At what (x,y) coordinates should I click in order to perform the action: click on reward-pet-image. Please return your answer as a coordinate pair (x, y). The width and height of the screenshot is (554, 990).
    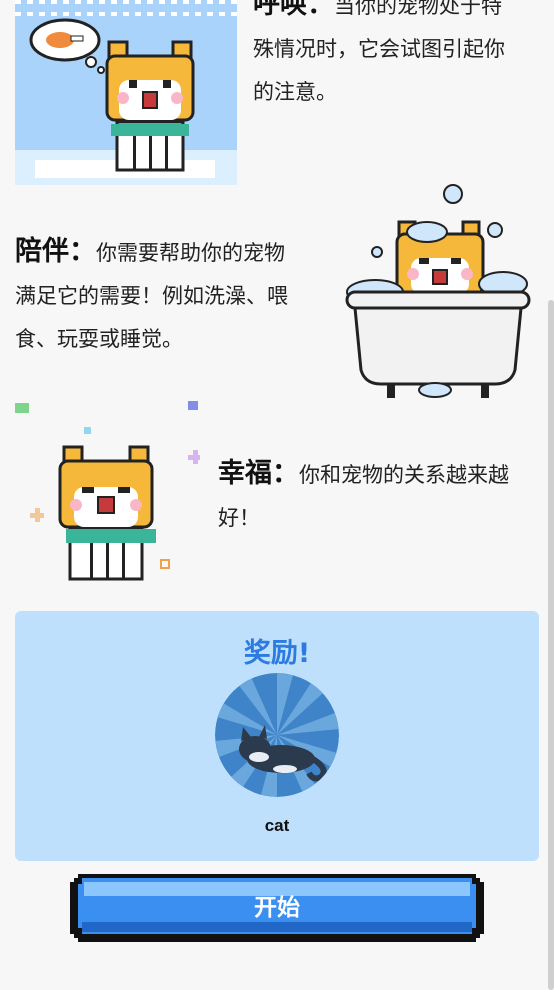
    Looking at the image, I should click on (277, 735).